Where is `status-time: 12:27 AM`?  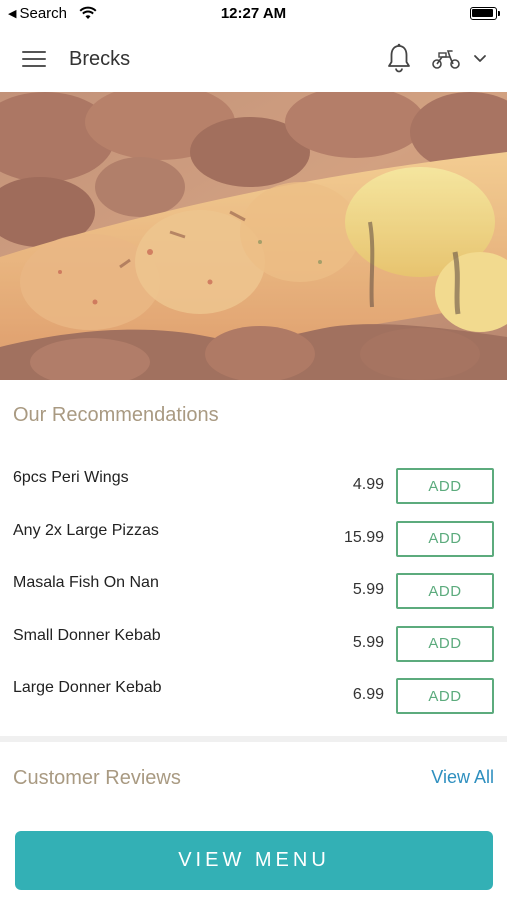
status-time: 12:27 AM is located at coordinates (253, 13).